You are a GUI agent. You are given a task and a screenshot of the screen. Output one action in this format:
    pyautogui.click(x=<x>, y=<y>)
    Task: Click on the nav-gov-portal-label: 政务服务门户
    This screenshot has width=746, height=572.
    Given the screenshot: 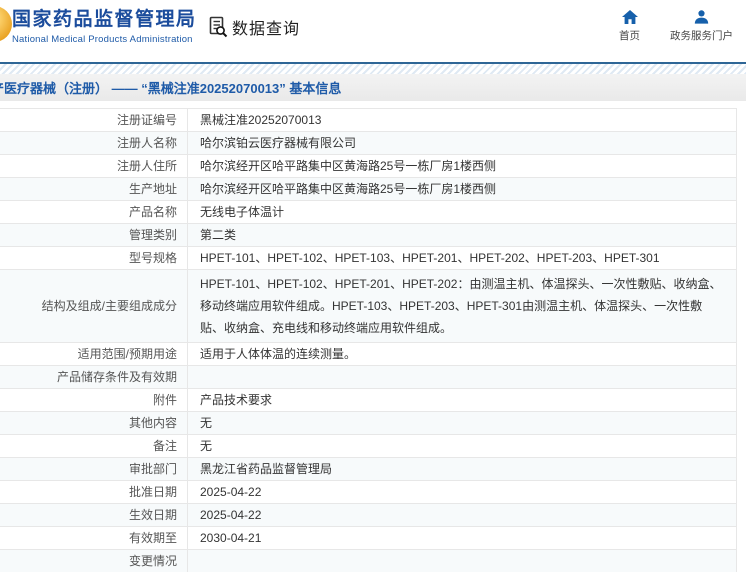 What is the action you would take?
    pyautogui.click(x=701, y=36)
    